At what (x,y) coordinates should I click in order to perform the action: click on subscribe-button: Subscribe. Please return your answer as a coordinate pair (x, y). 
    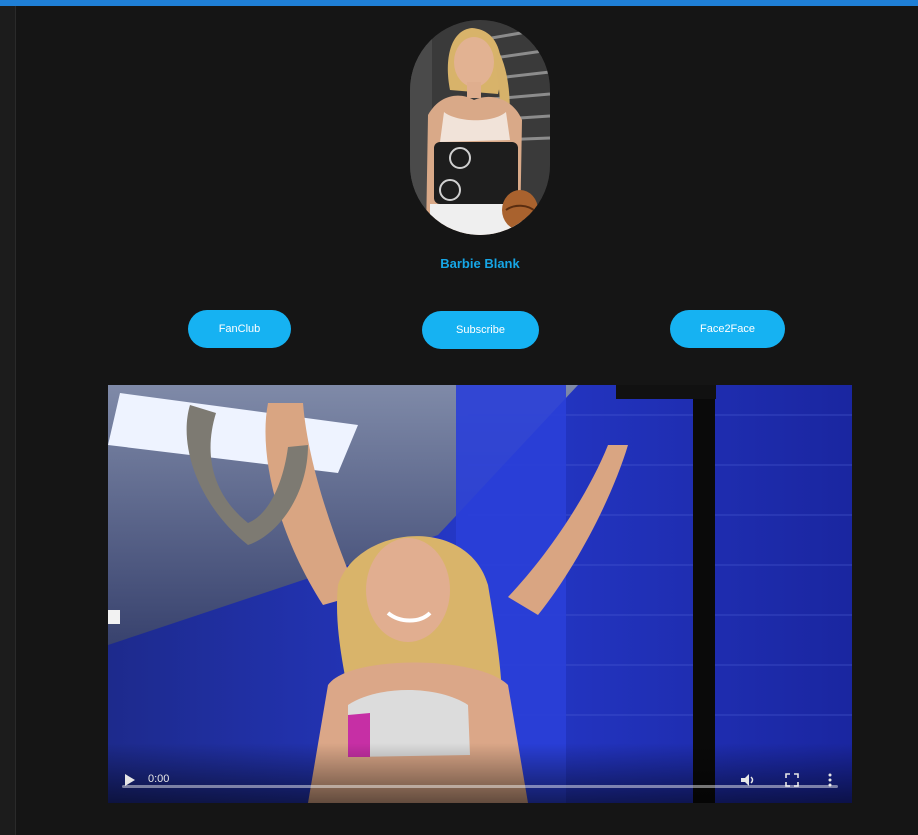
    Looking at the image, I should click on (480, 330).